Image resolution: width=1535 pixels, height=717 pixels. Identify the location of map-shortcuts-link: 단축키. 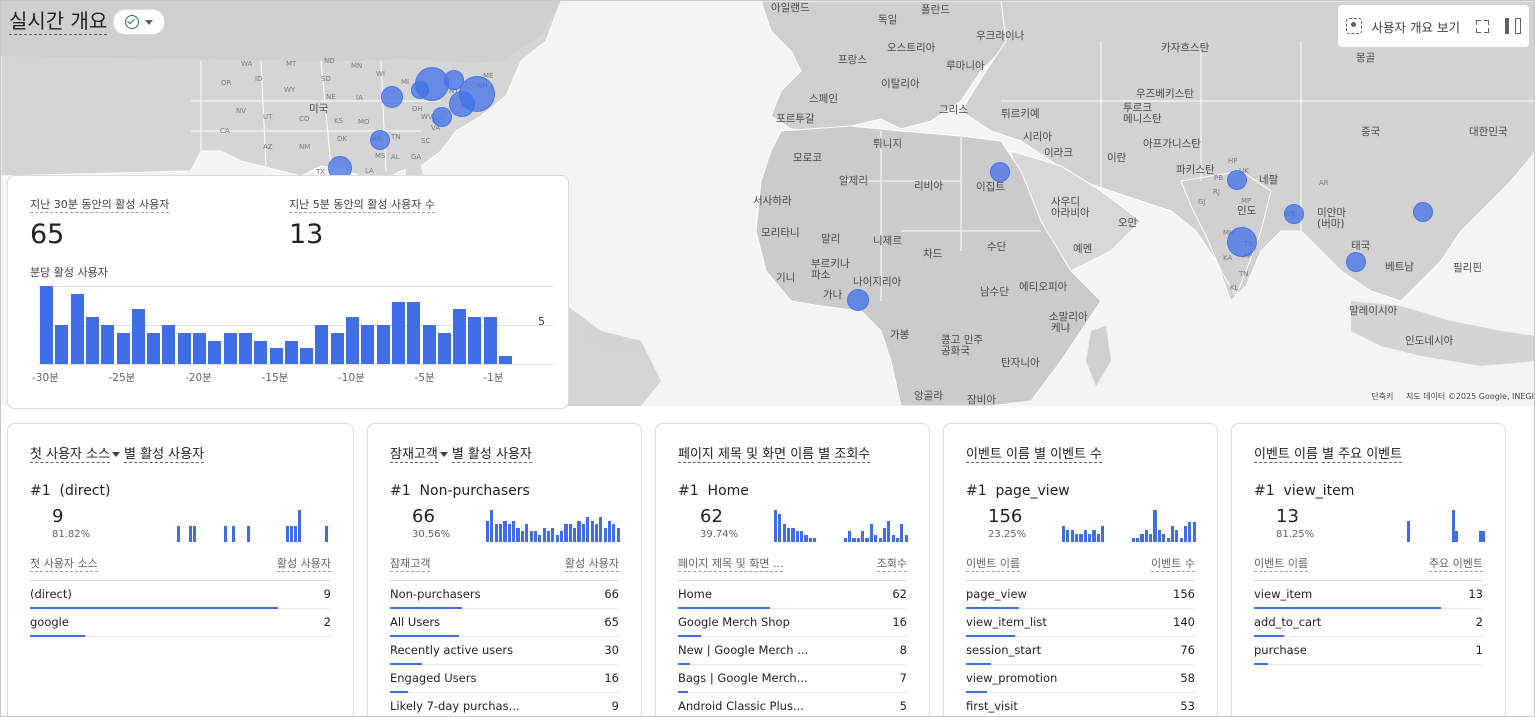
(1382, 396).